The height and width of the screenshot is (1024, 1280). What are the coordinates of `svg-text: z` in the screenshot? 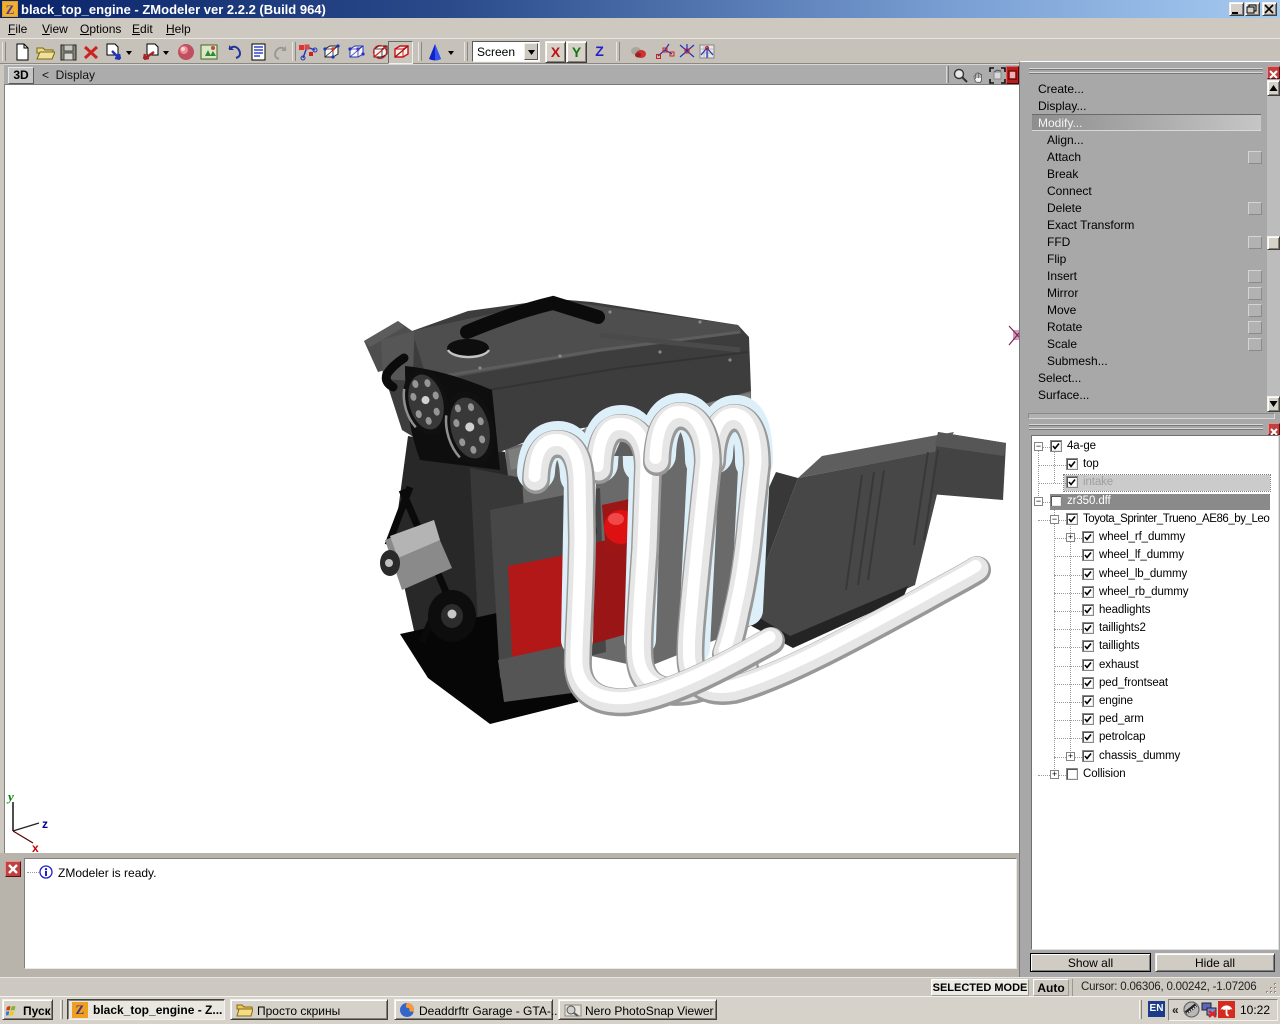 It's located at (45, 824).